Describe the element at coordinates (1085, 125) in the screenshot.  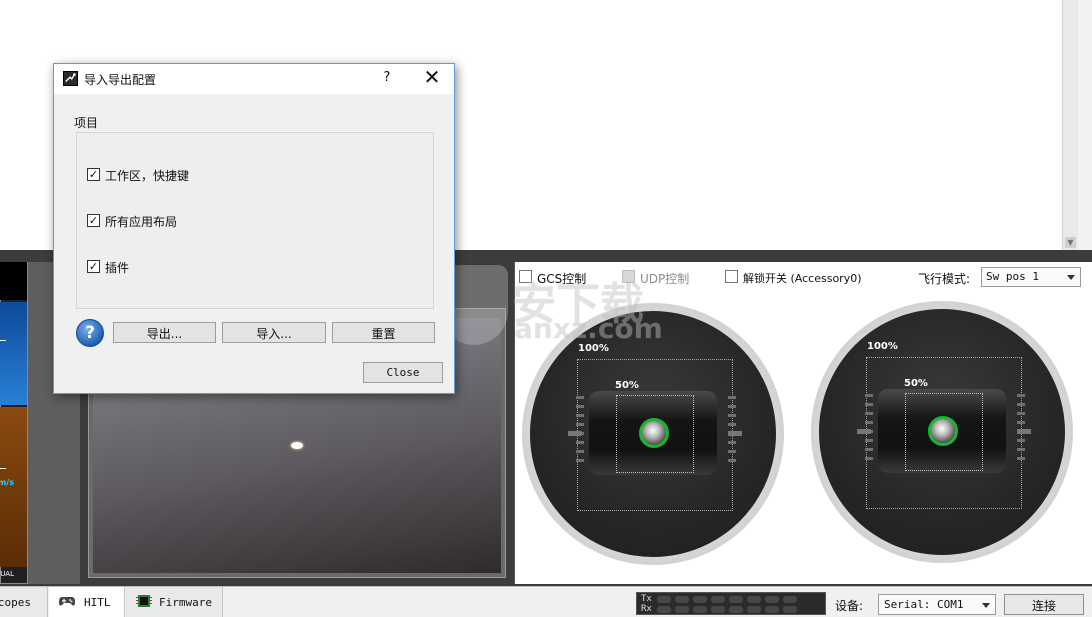
I see `right-edge-strip` at that location.